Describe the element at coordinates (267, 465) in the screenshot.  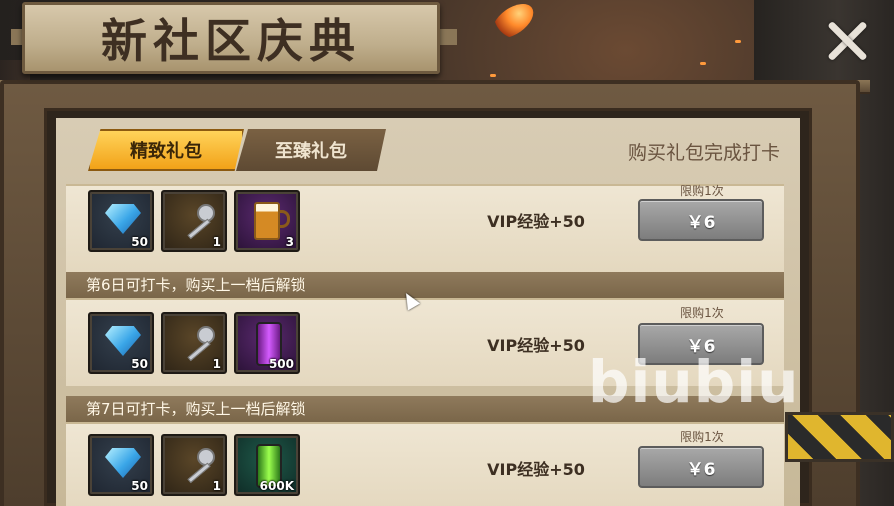
I see `reward-item: 600K` at that location.